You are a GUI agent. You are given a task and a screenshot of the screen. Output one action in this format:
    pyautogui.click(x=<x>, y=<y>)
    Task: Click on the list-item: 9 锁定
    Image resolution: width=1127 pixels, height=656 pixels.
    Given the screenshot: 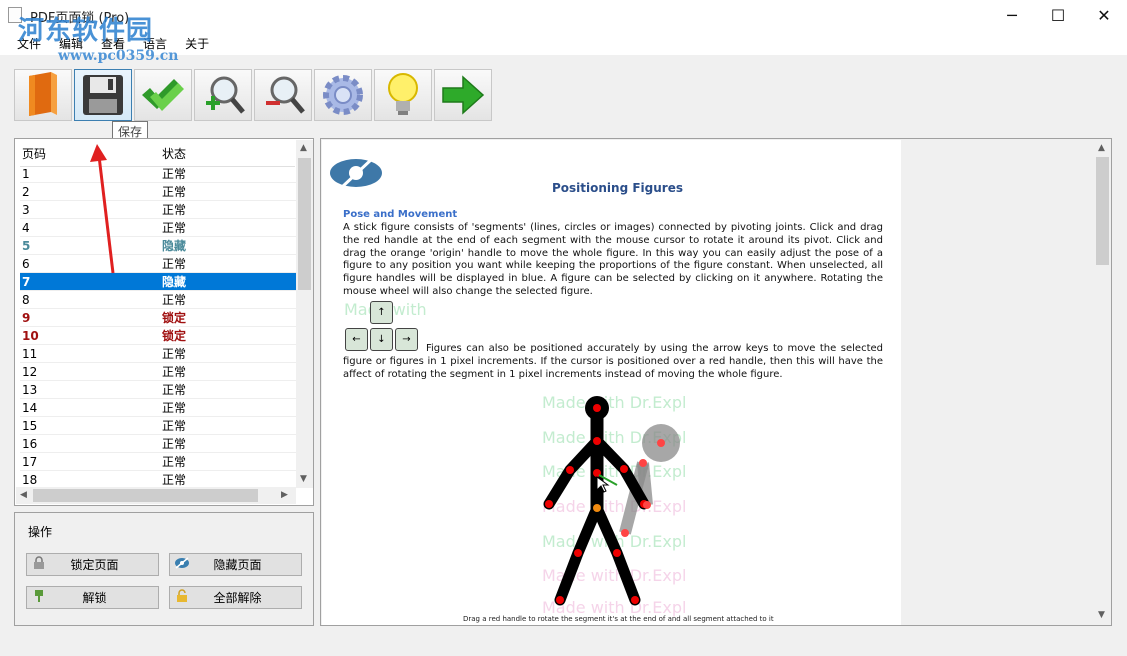 What is the action you would take?
    pyautogui.click(x=158, y=318)
    